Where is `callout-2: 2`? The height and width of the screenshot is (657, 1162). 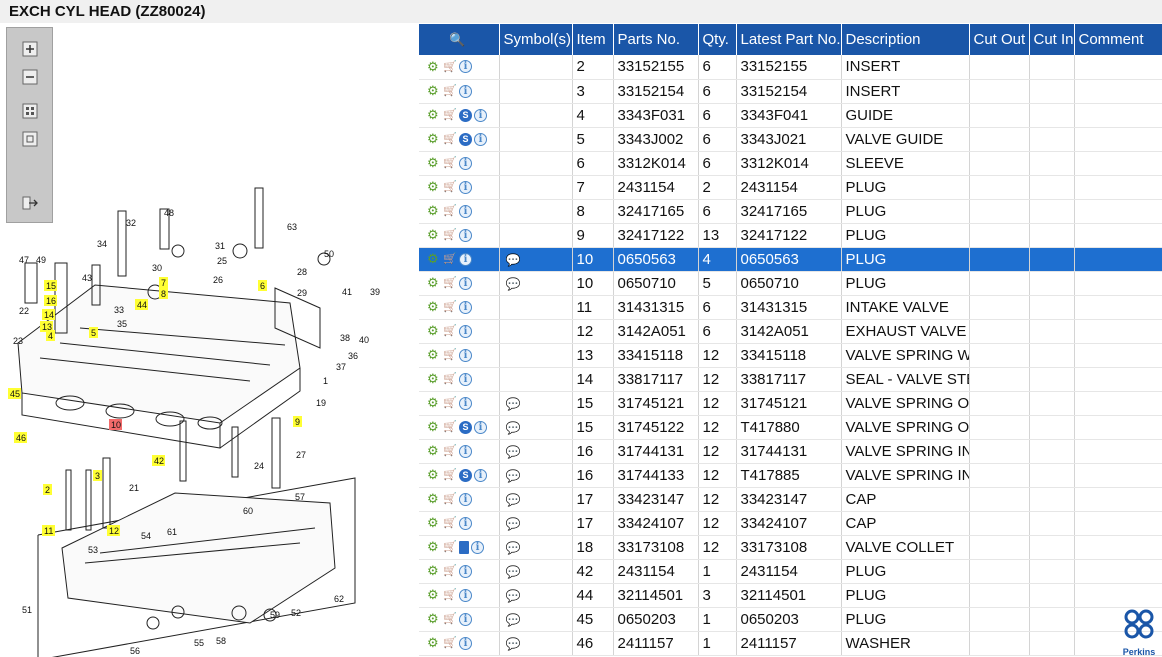
callout-2: 2 is located at coordinates (47, 489).